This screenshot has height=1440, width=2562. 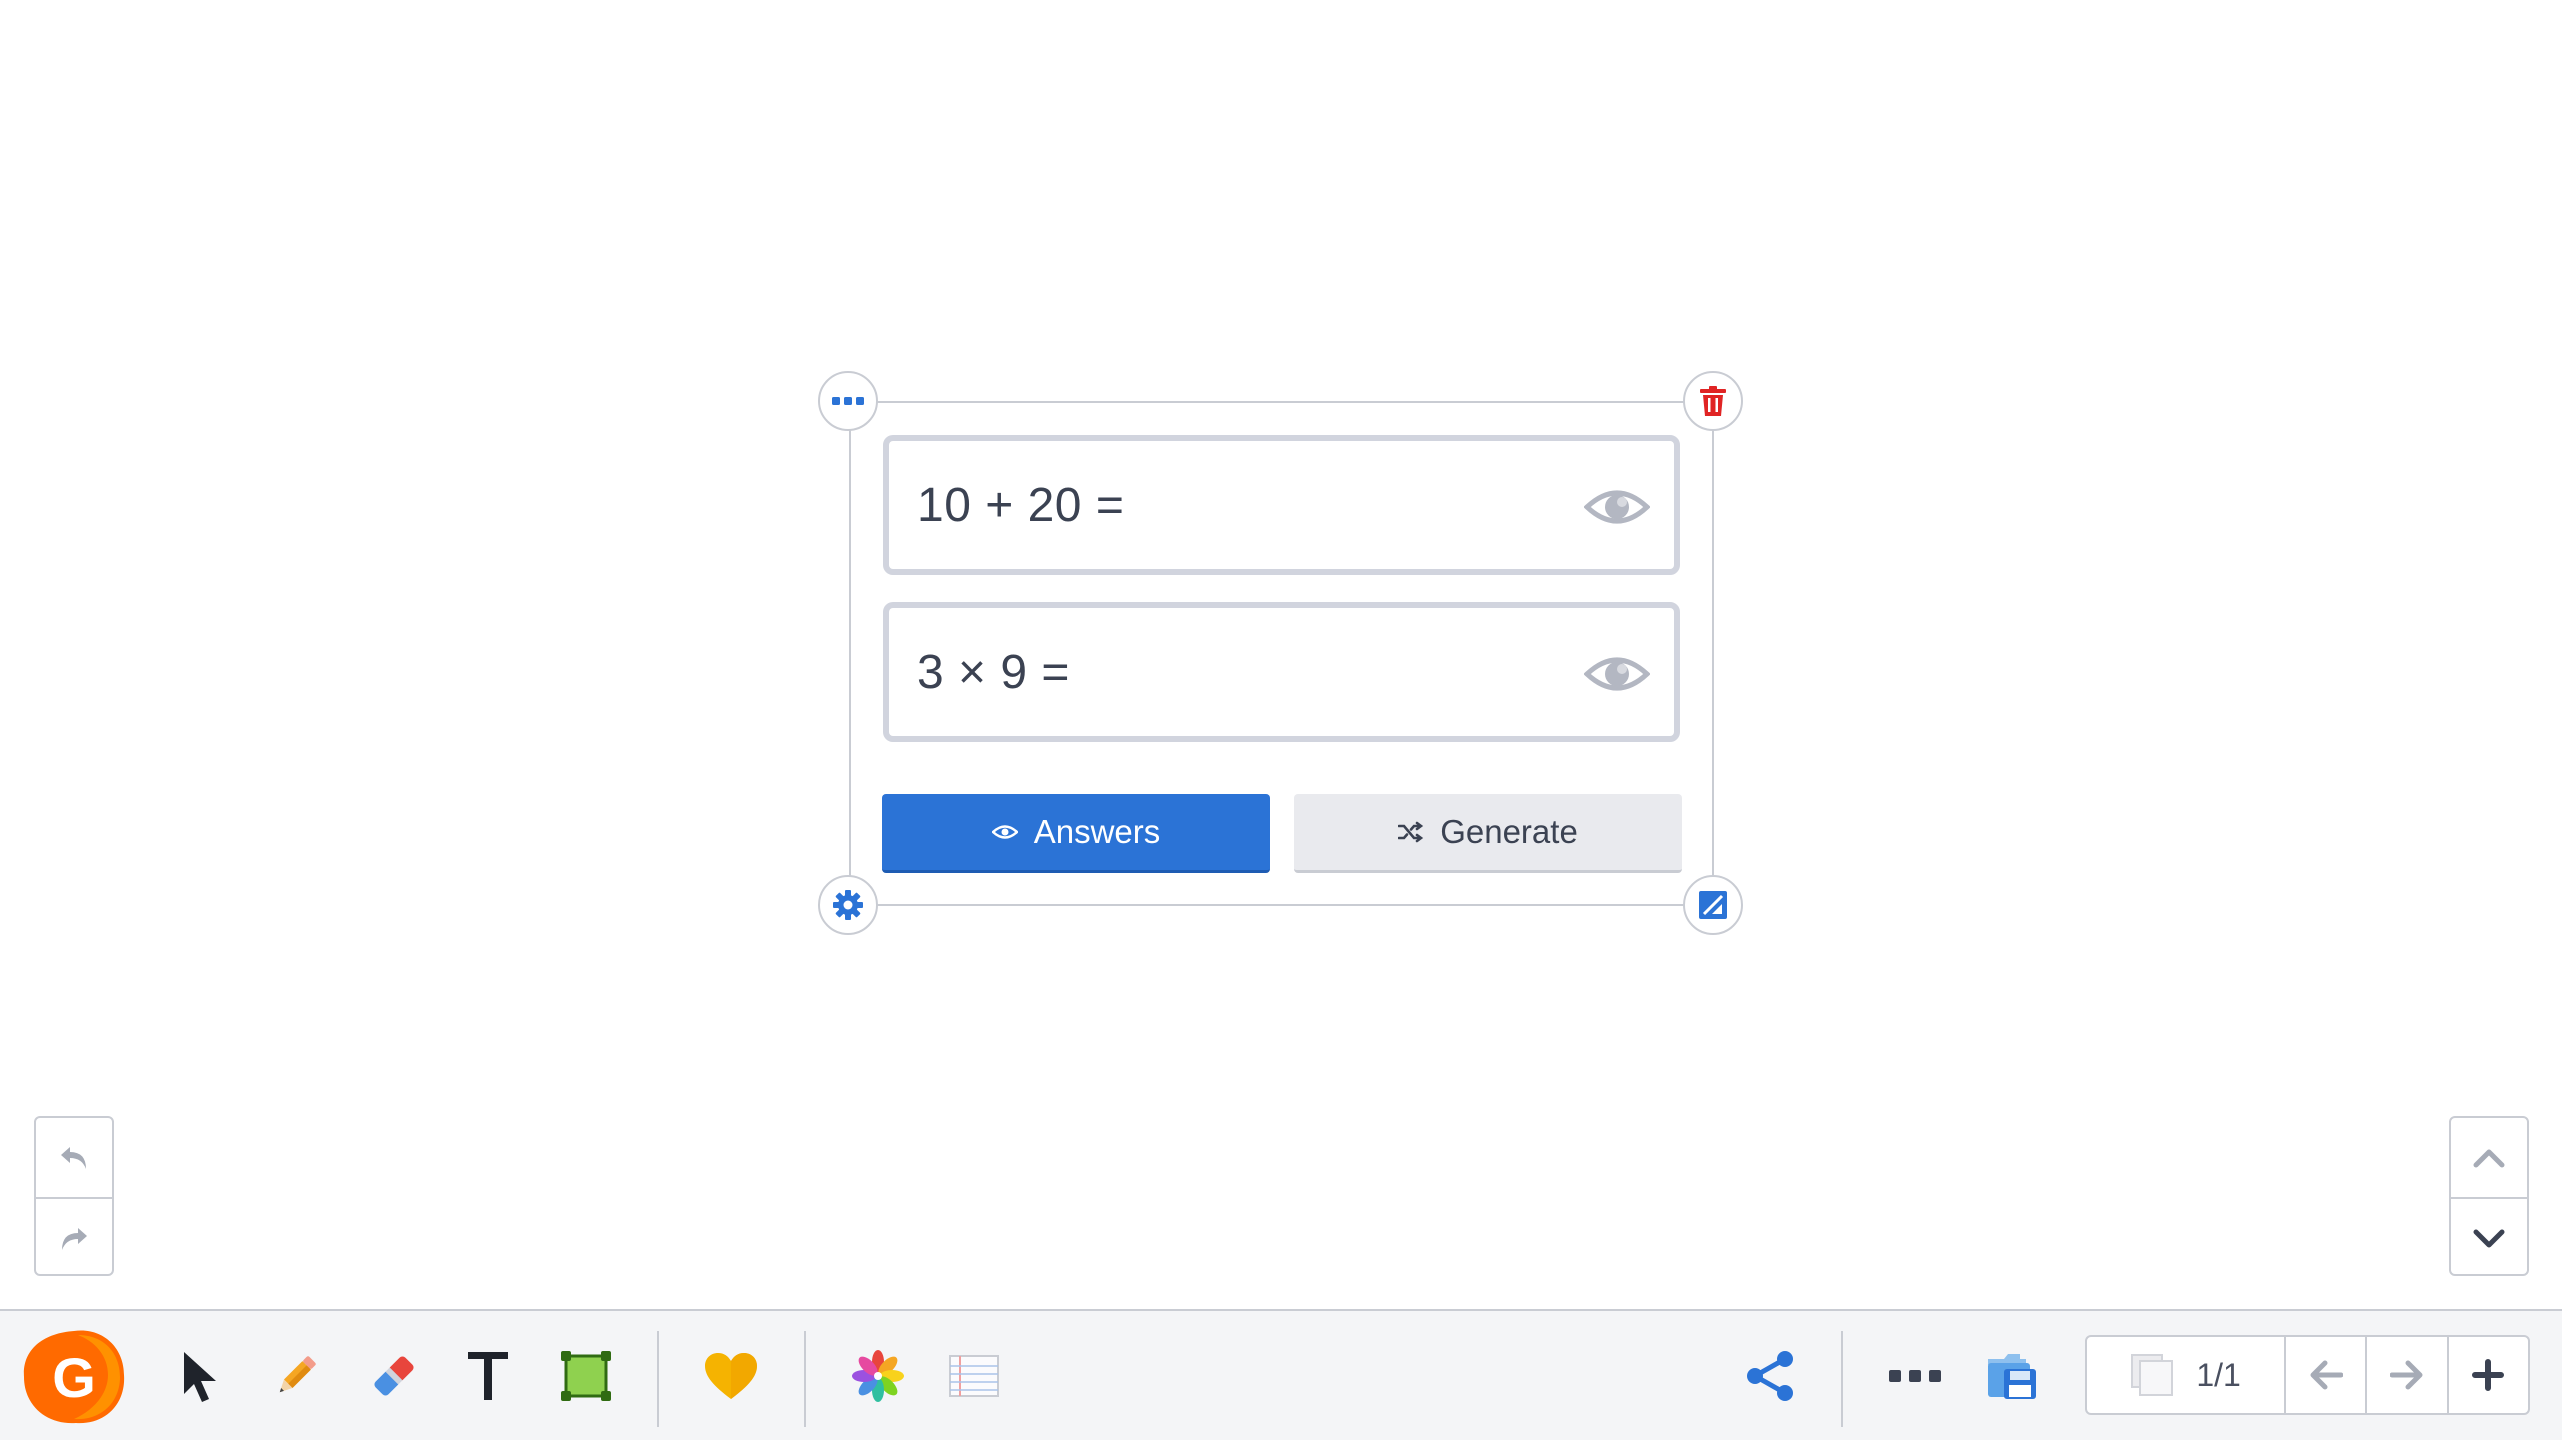 I want to click on undo-redo-panel, so click(x=74, y=1196).